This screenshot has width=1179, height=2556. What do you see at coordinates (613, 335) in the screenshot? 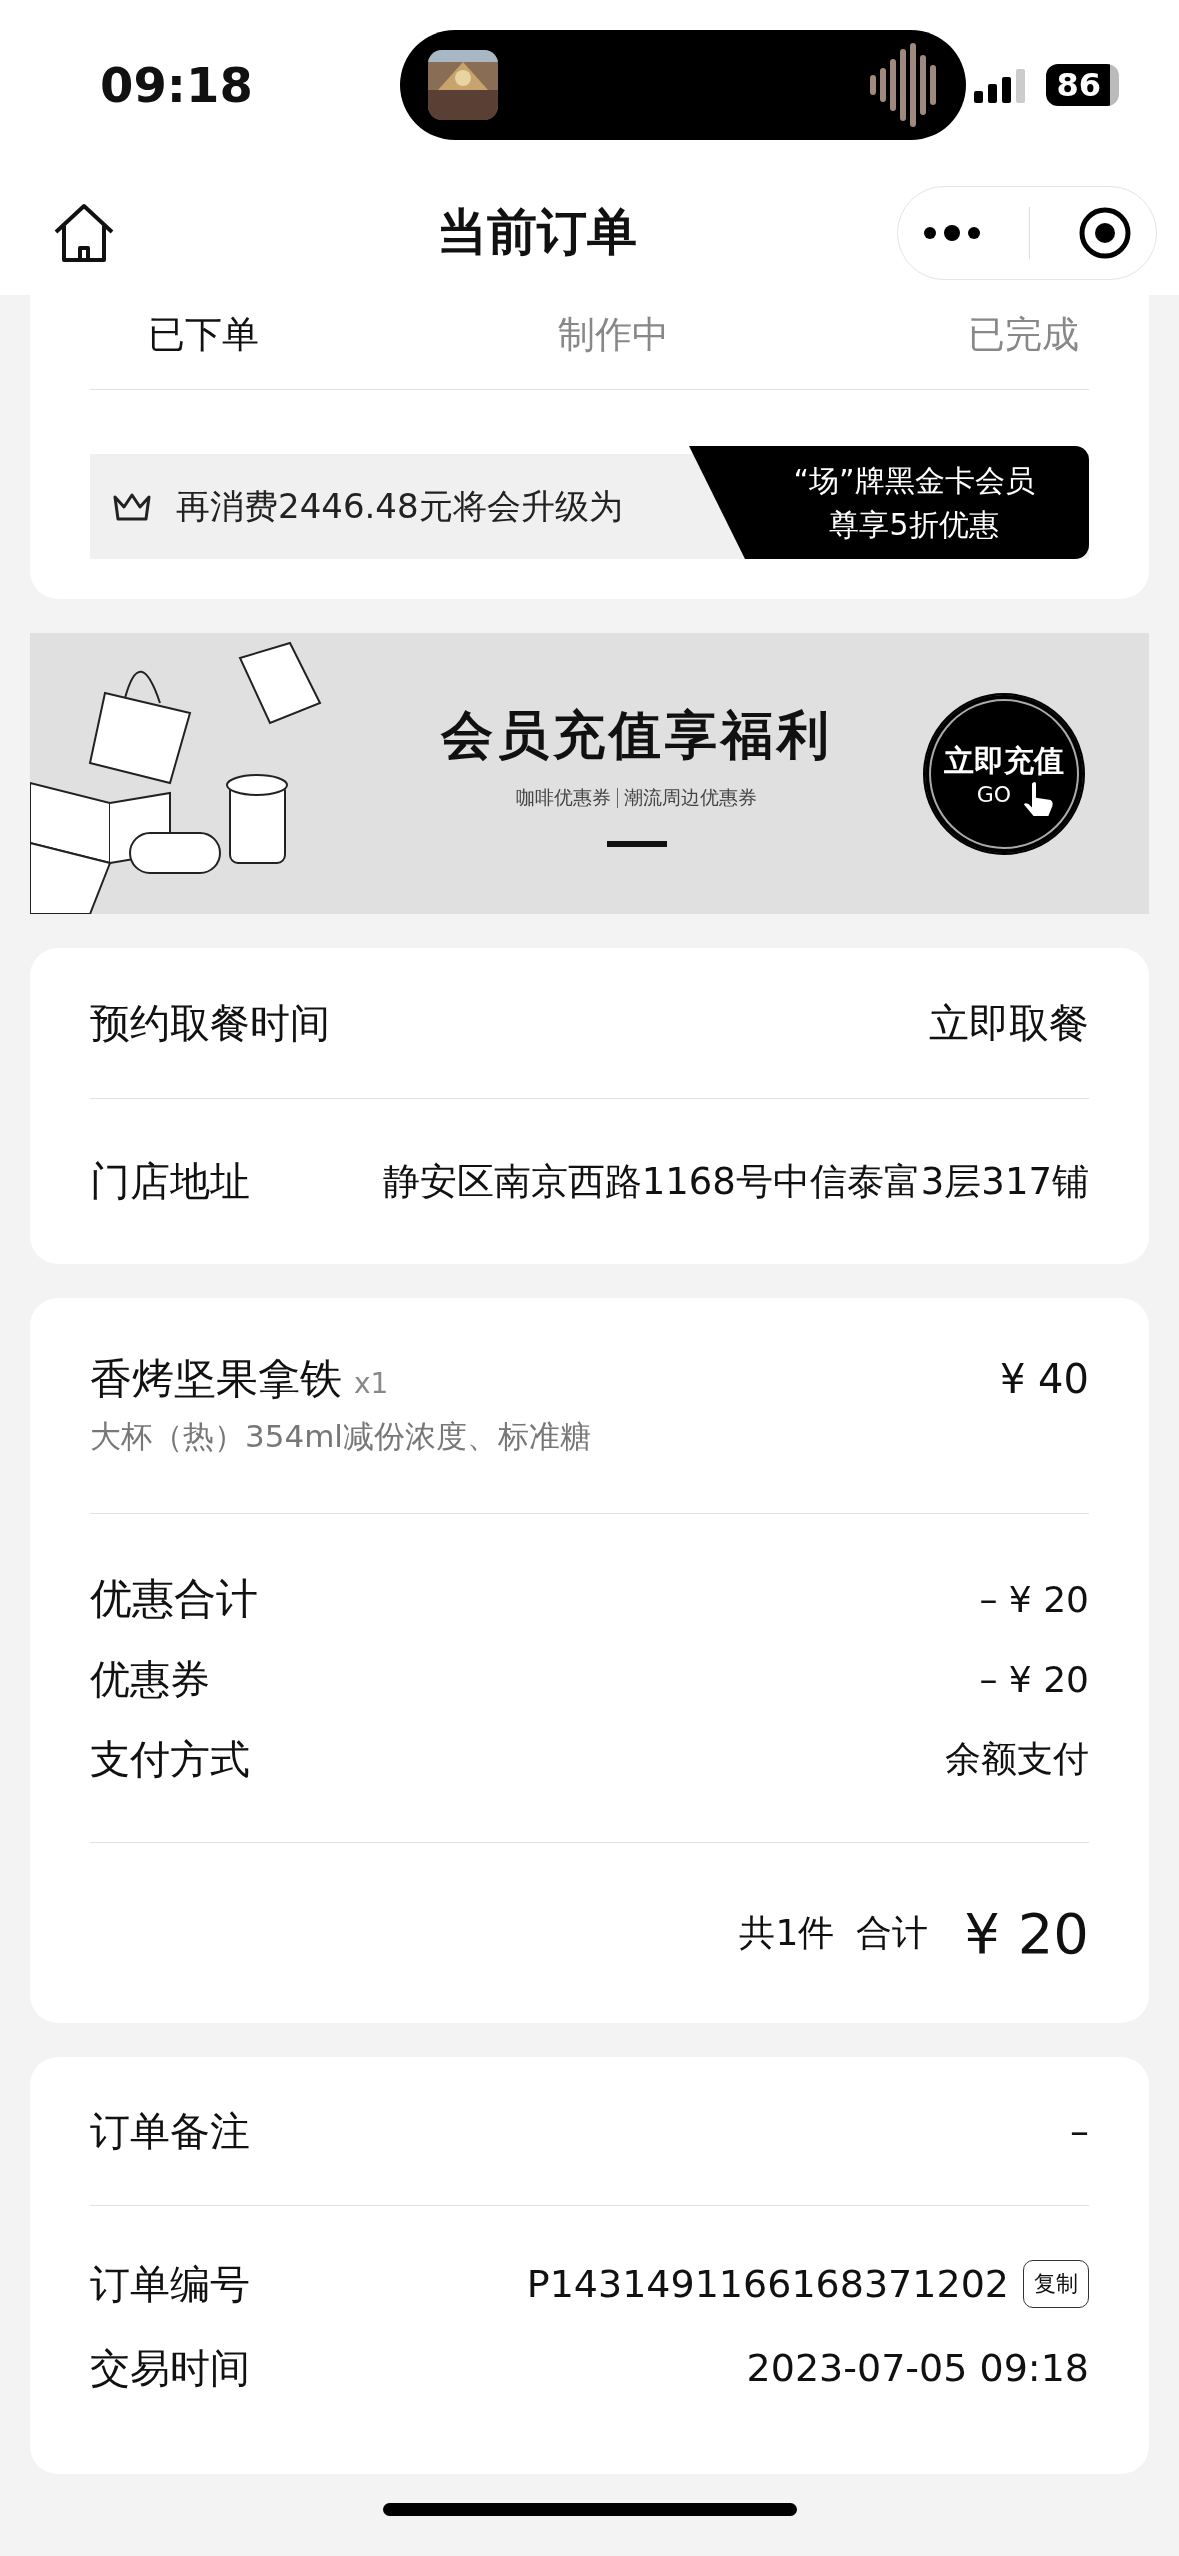
I see `progress-step: 制作中` at bounding box center [613, 335].